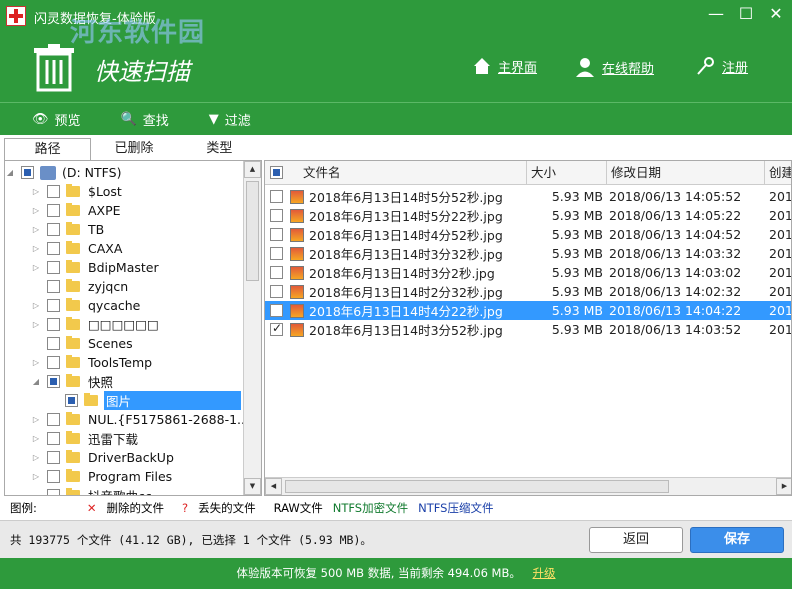 This screenshot has height=589, width=792. What do you see at coordinates (219, 149) in the screenshot?
I see `tab-type: 类型` at bounding box center [219, 149].